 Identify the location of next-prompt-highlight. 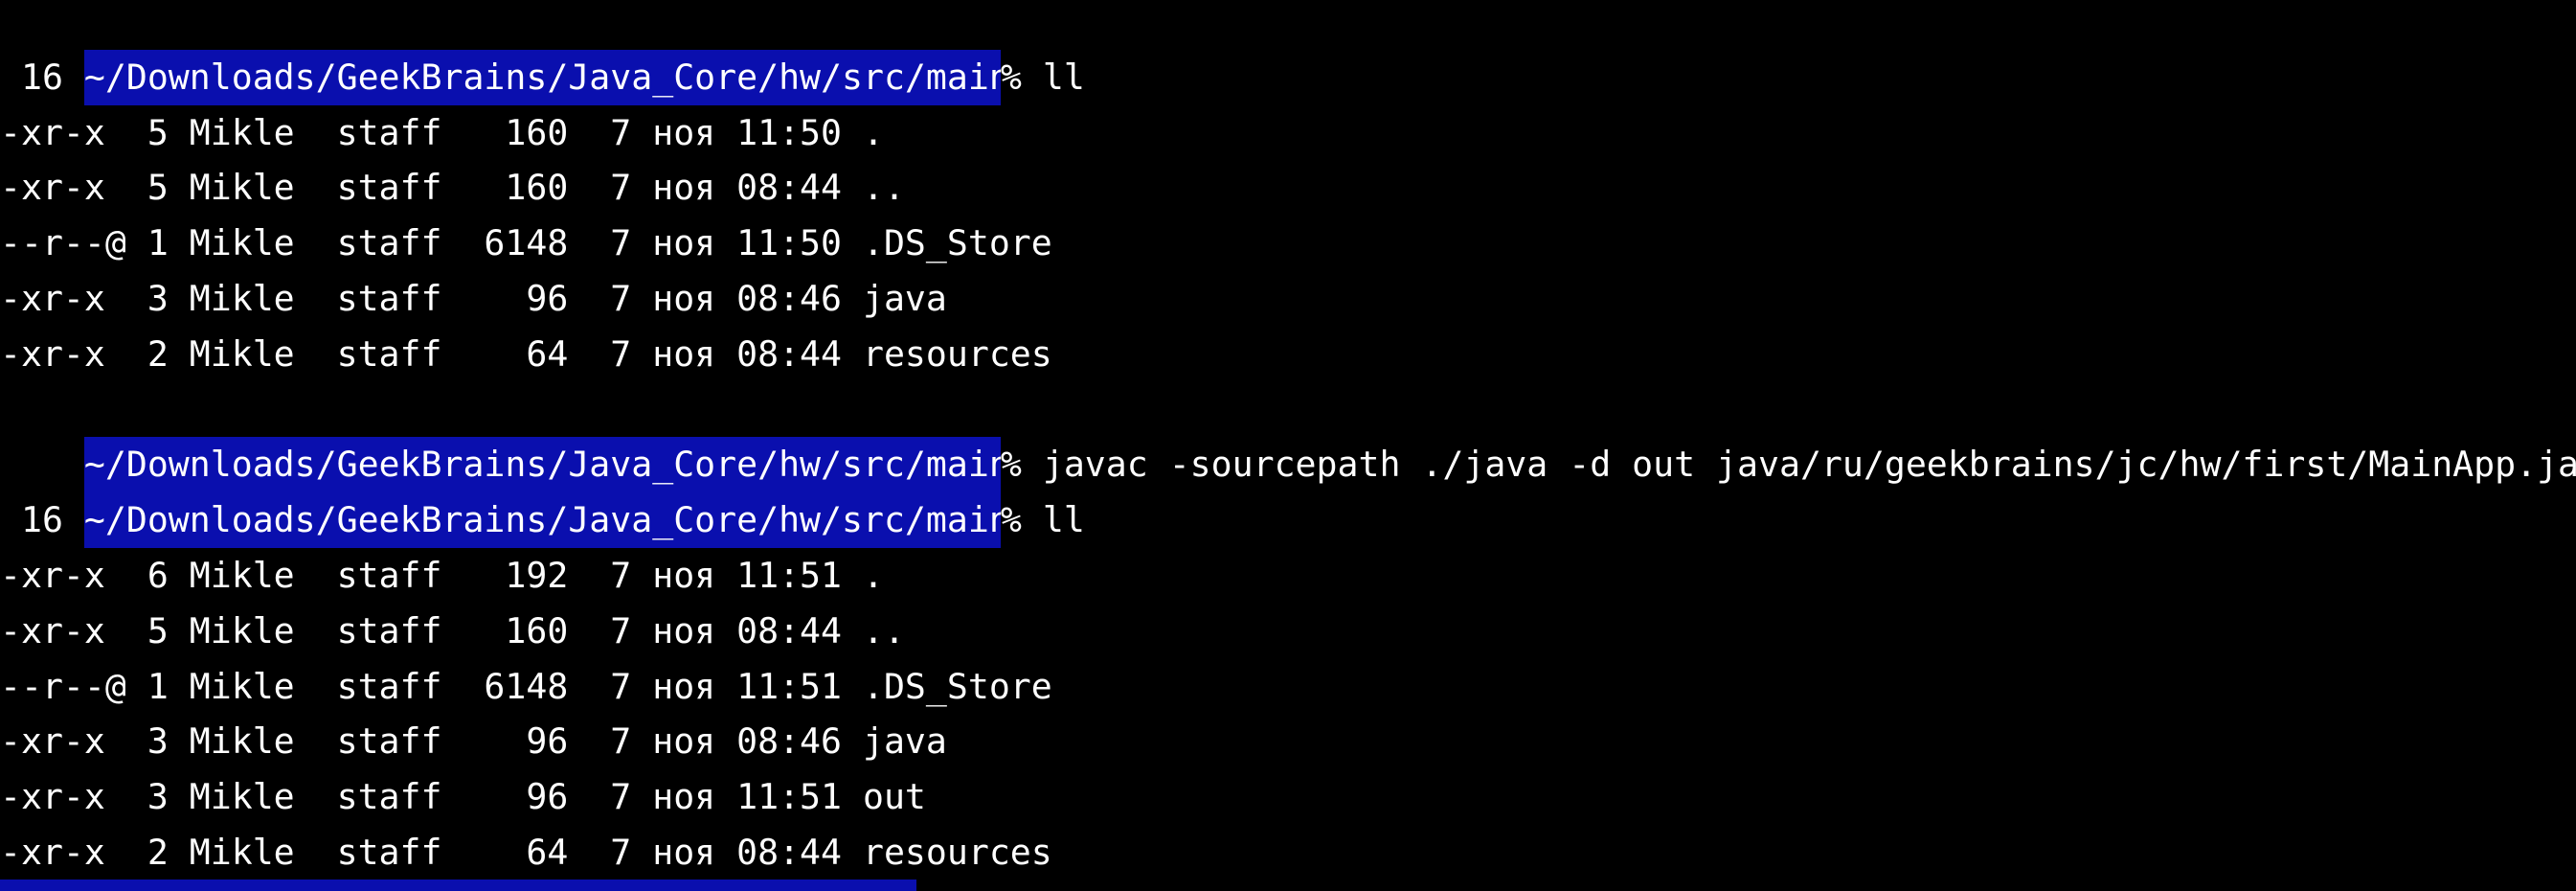
(458, 885).